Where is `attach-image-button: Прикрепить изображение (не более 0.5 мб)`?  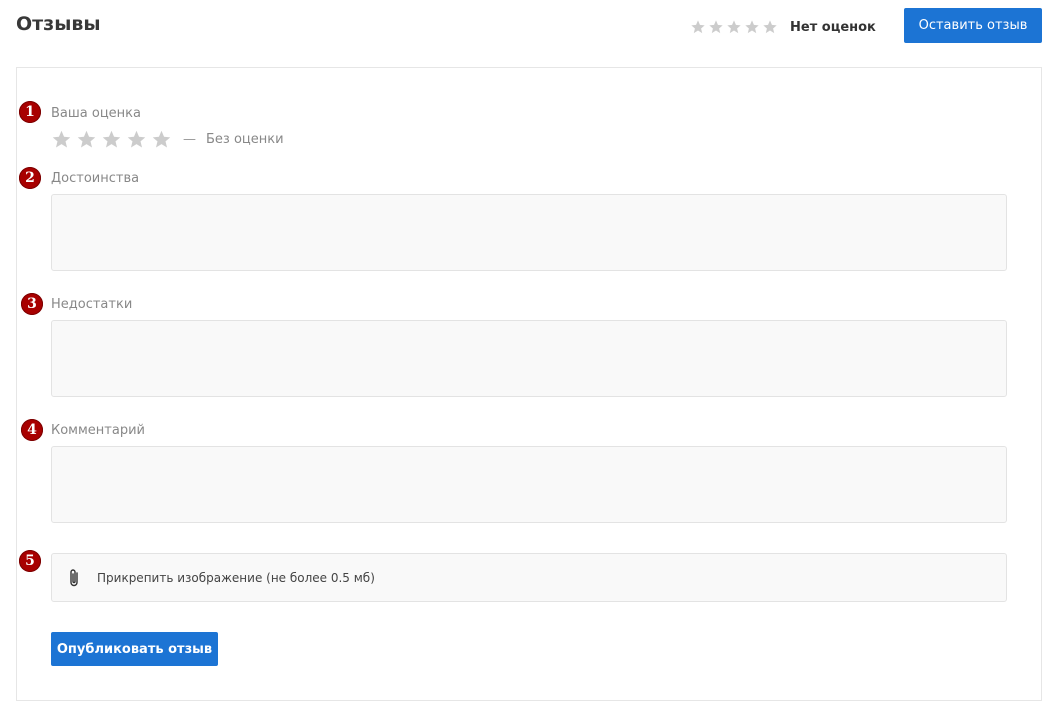
attach-image-button: Прикрепить изображение (не более 0.5 мб) is located at coordinates (529, 577).